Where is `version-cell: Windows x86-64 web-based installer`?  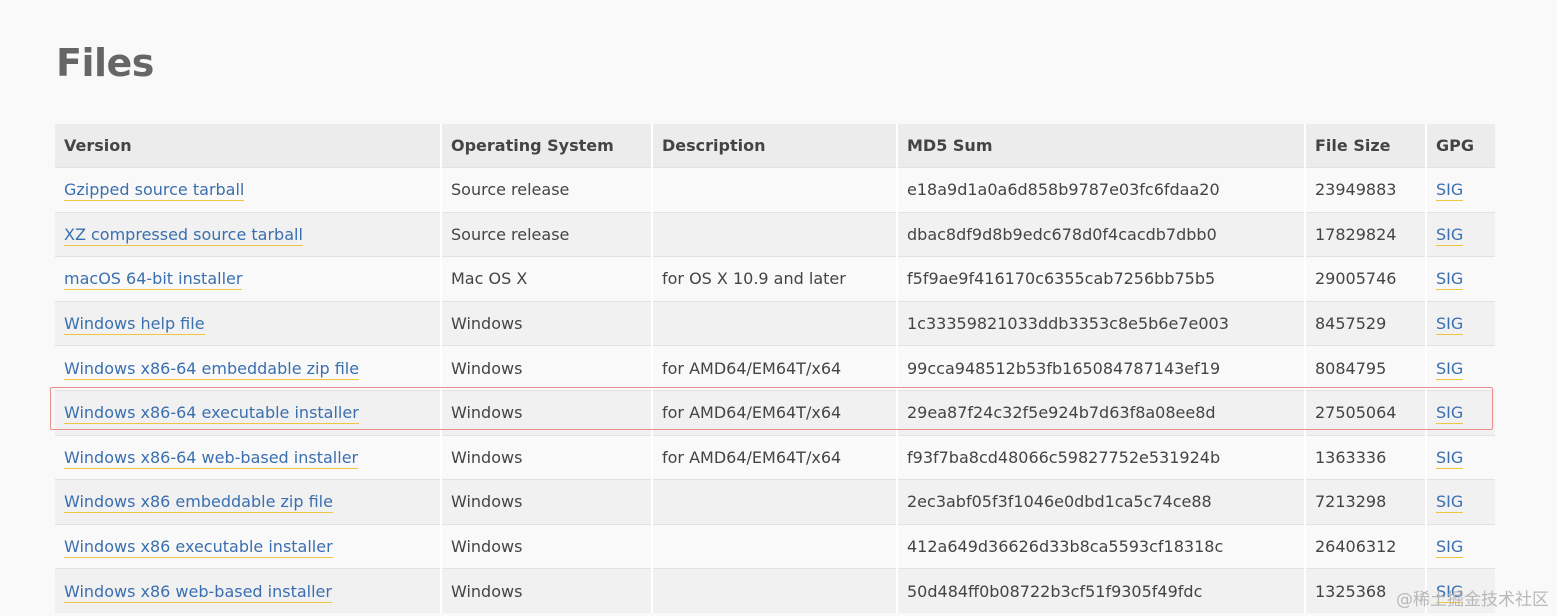 version-cell: Windows x86-64 web-based installer is located at coordinates (248, 457).